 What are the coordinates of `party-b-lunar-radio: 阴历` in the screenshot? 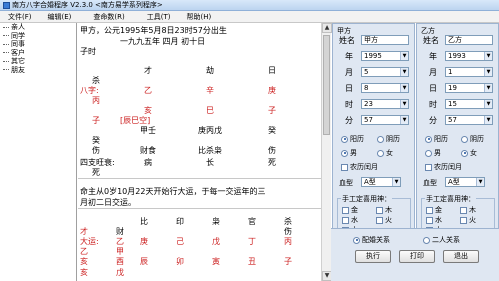 It's located at (472, 139).